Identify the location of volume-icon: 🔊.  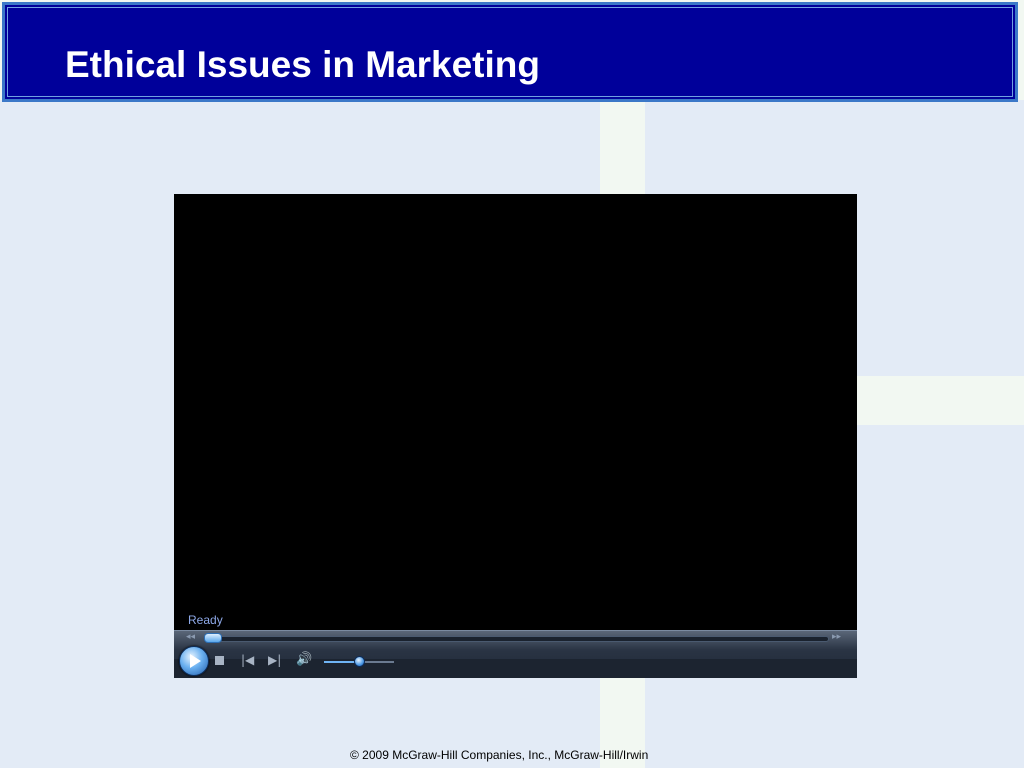
(304, 660).